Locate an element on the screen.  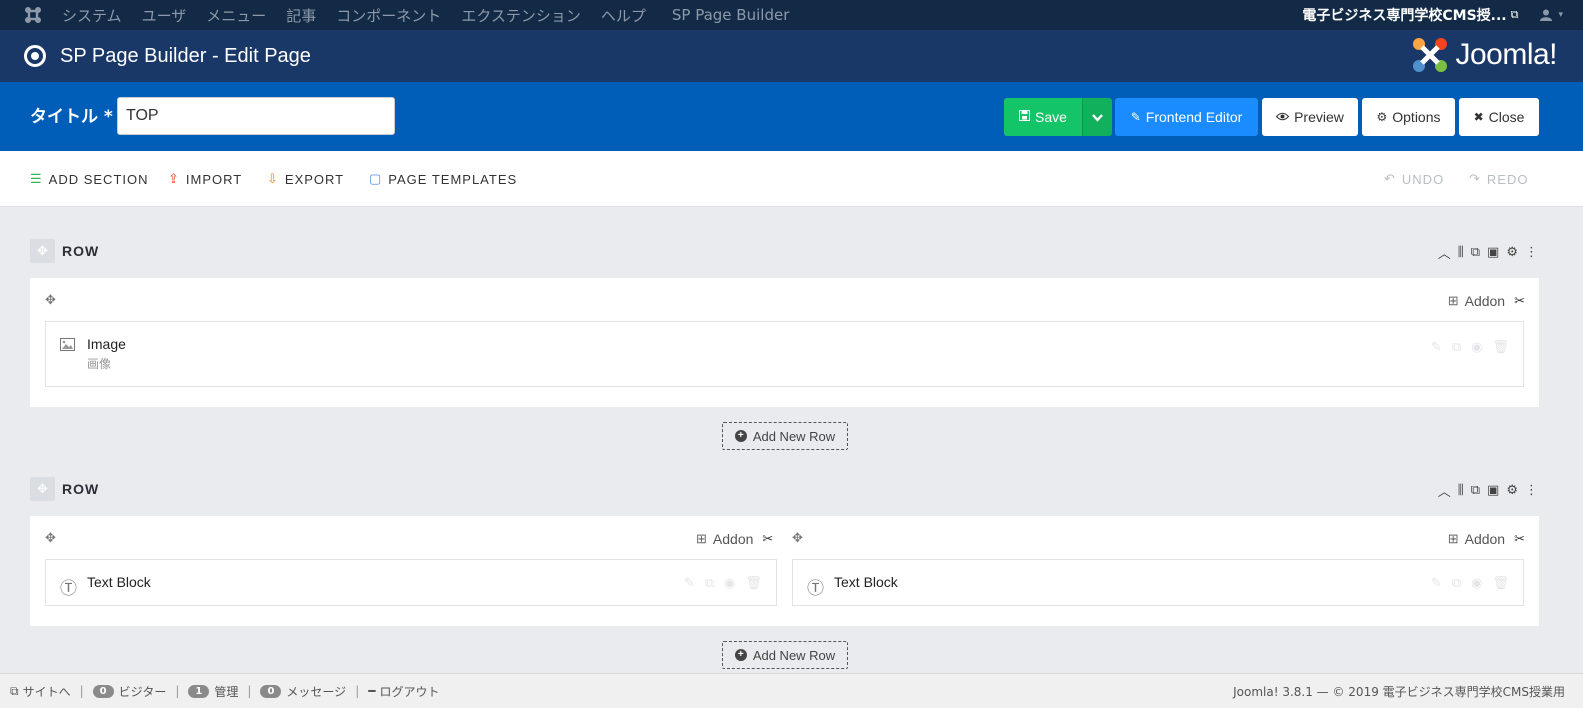
save-label: Save is located at coordinates (1051, 117).